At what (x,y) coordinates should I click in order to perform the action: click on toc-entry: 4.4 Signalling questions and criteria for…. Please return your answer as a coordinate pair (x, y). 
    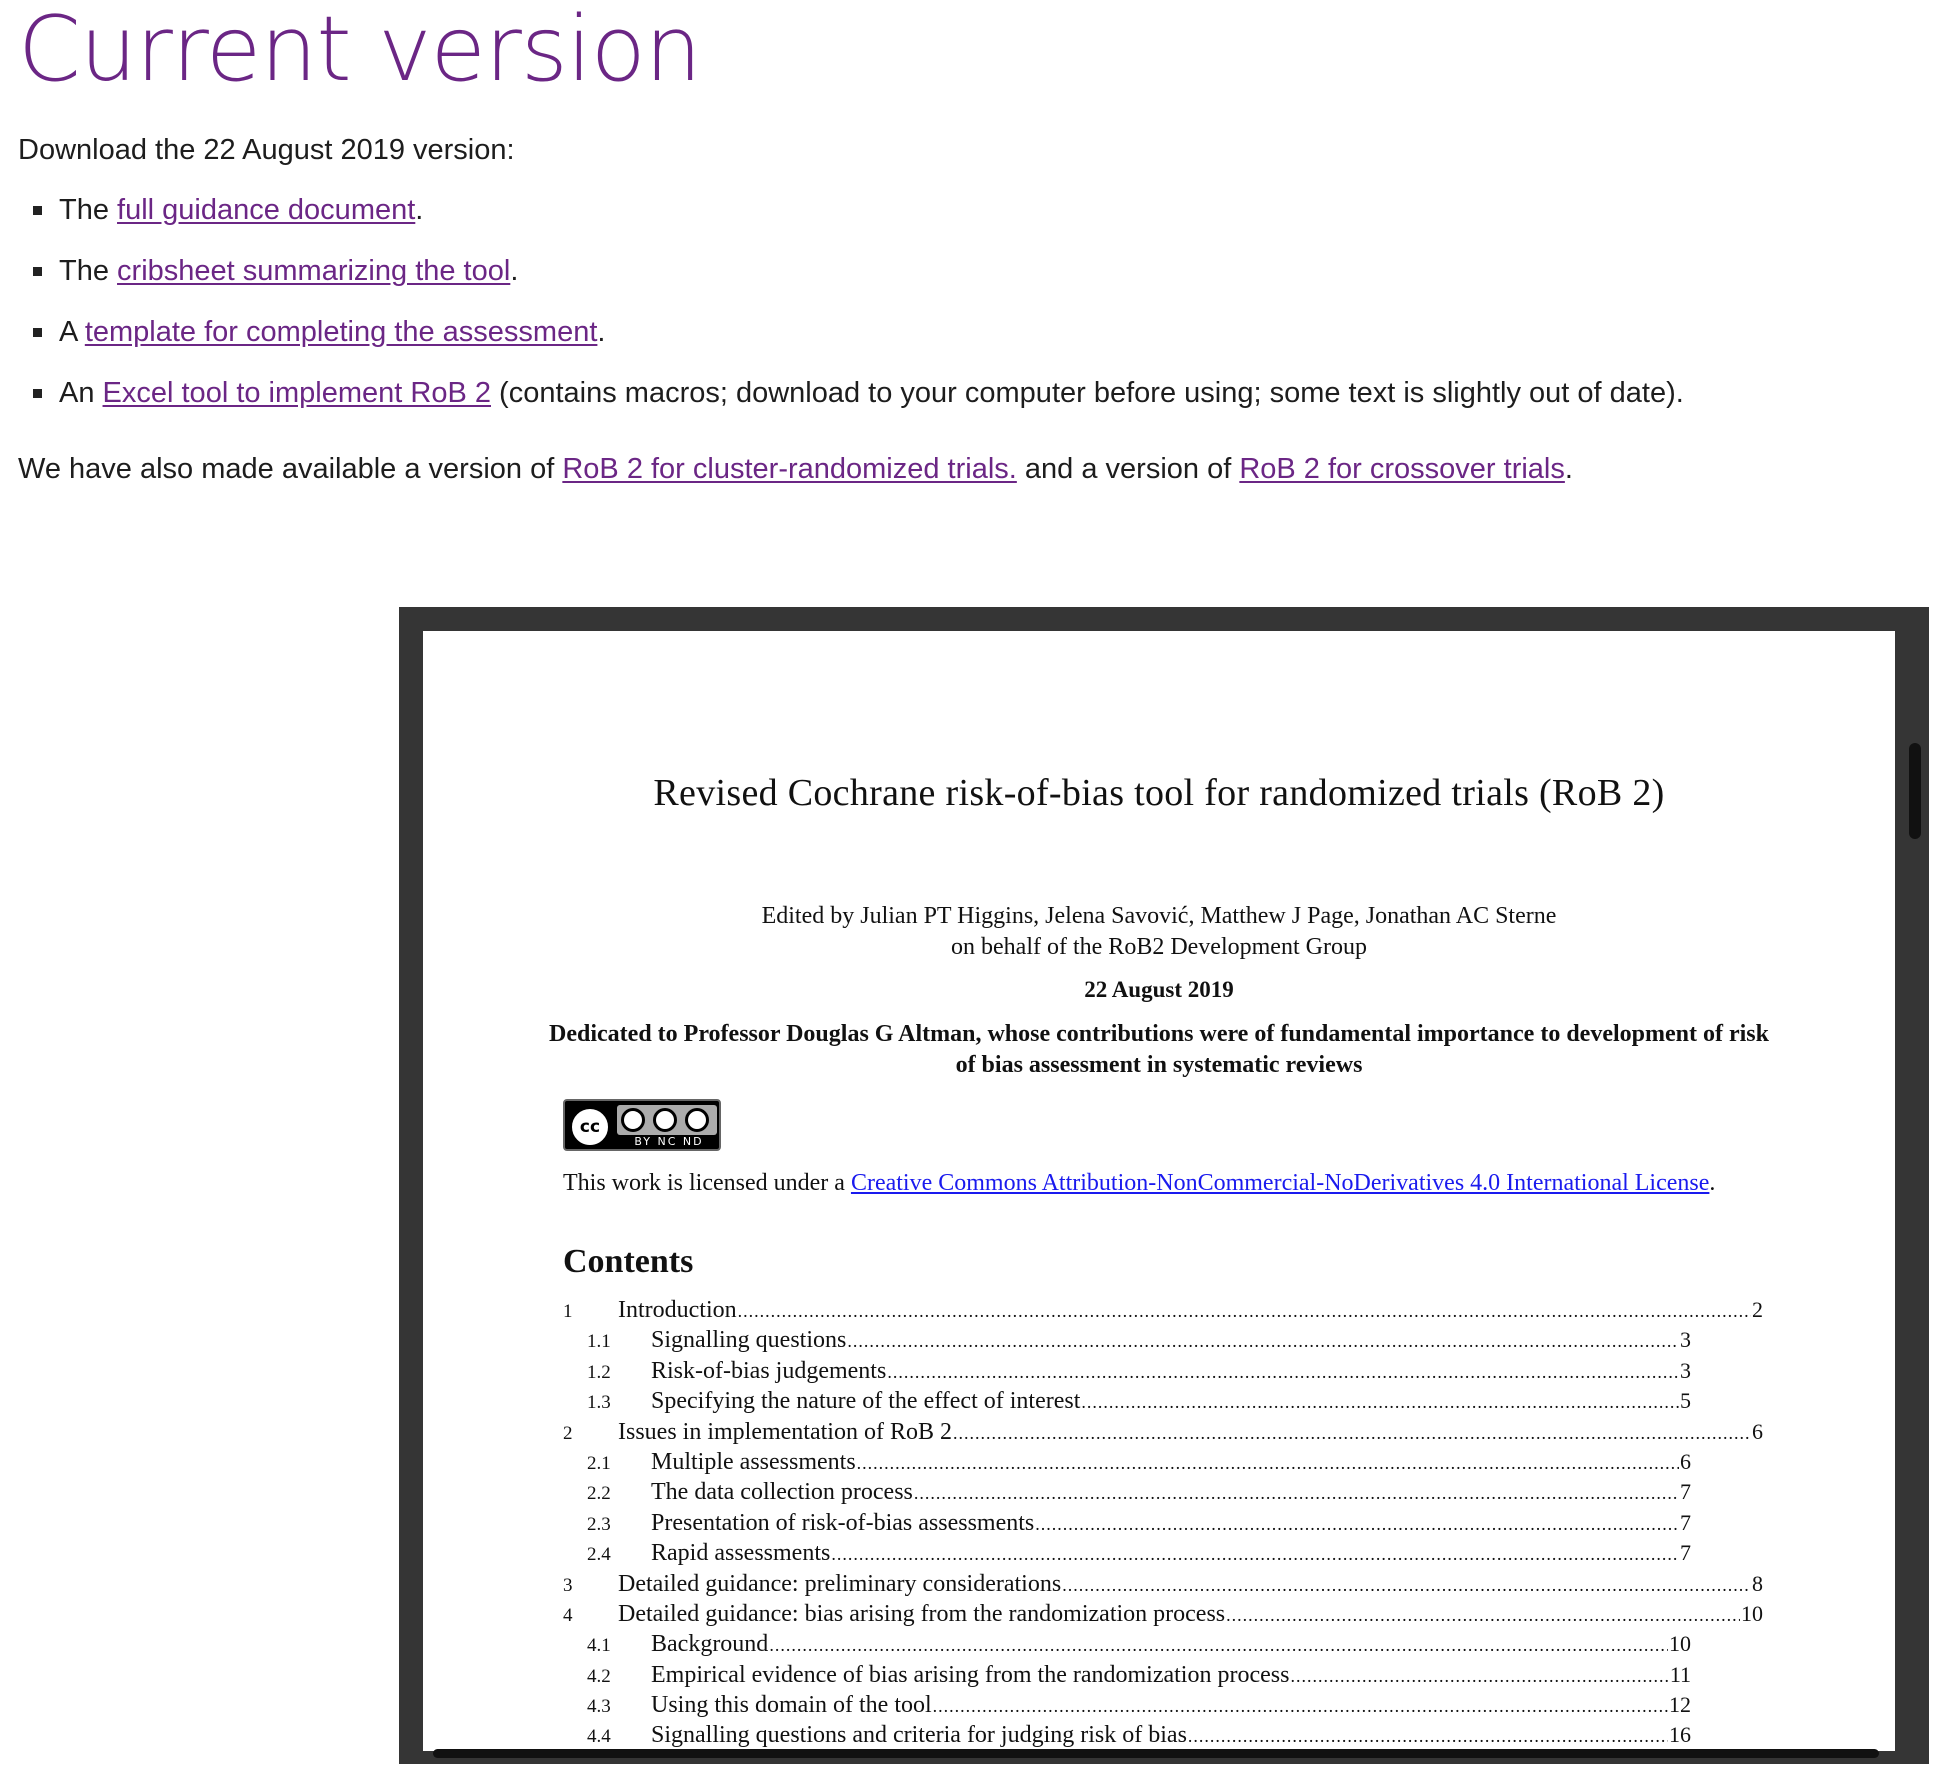
    Looking at the image, I should click on (1127, 1735).